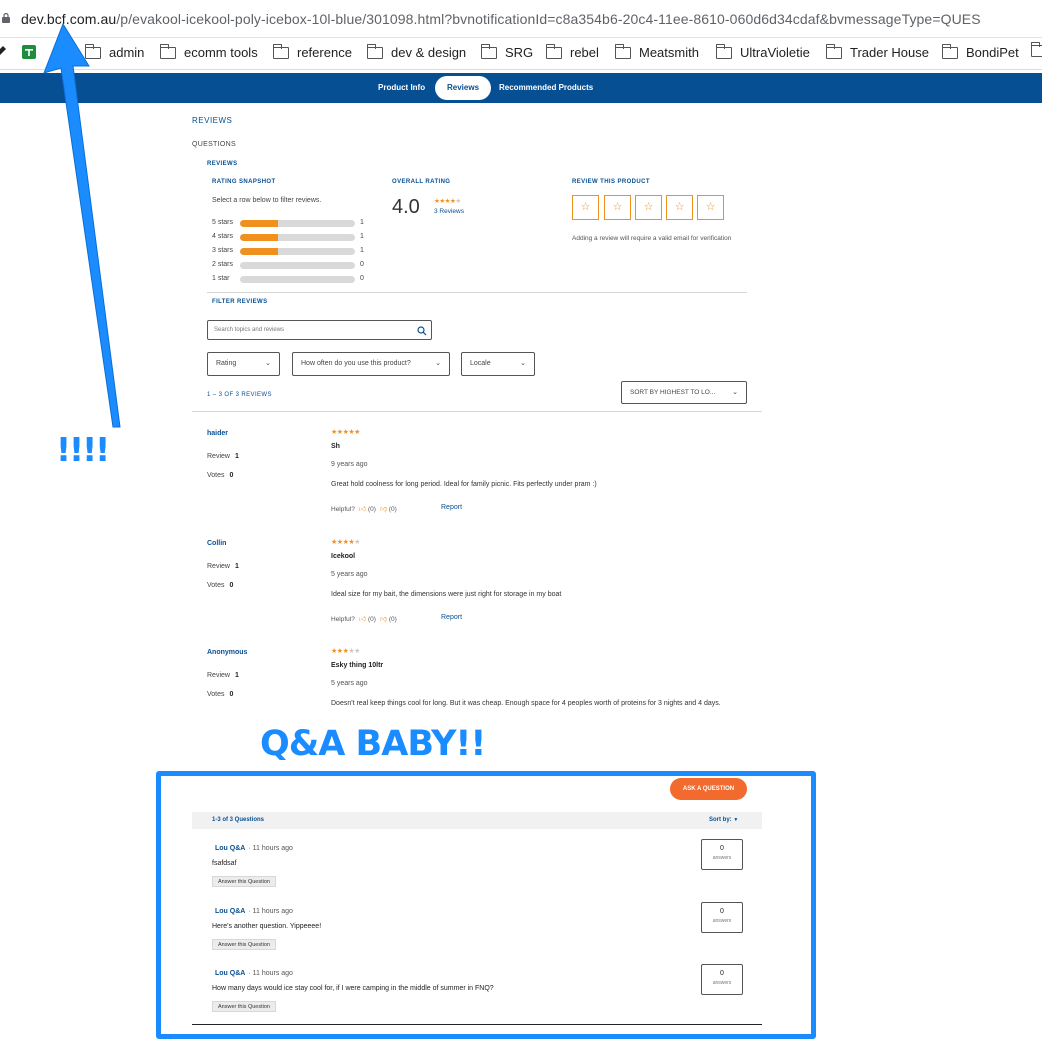 This screenshot has width=1042, height=1051. What do you see at coordinates (222, 264) in the screenshot?
I see `rating-row-label: 2 stars` at bounding box center [222, 264].